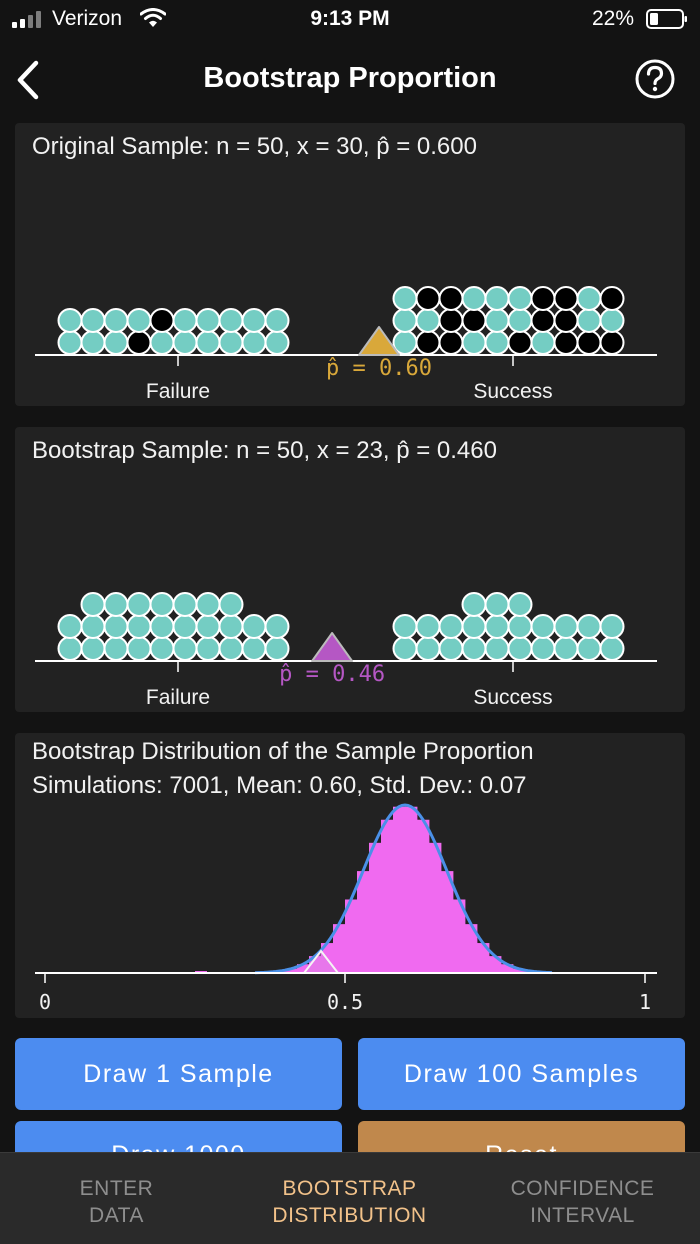 Image resolution: width=700 pixels, height=1244 pixels. Describe the element at coordinates (613, 18) in the screenshot. I see `battery-percent: 22%` at that location.